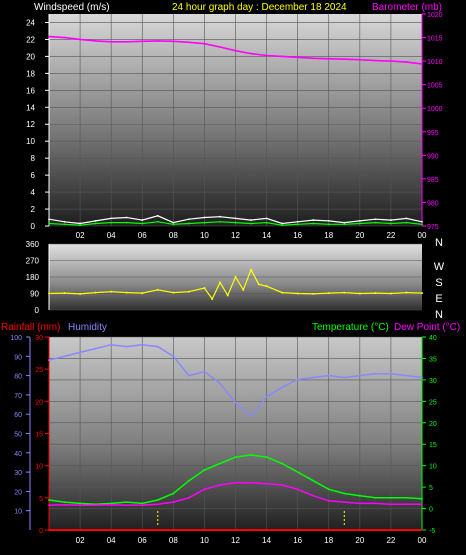 This screenshot has width=466, height=555. I want to click on left-tick-label: 18, so click(30, 73).